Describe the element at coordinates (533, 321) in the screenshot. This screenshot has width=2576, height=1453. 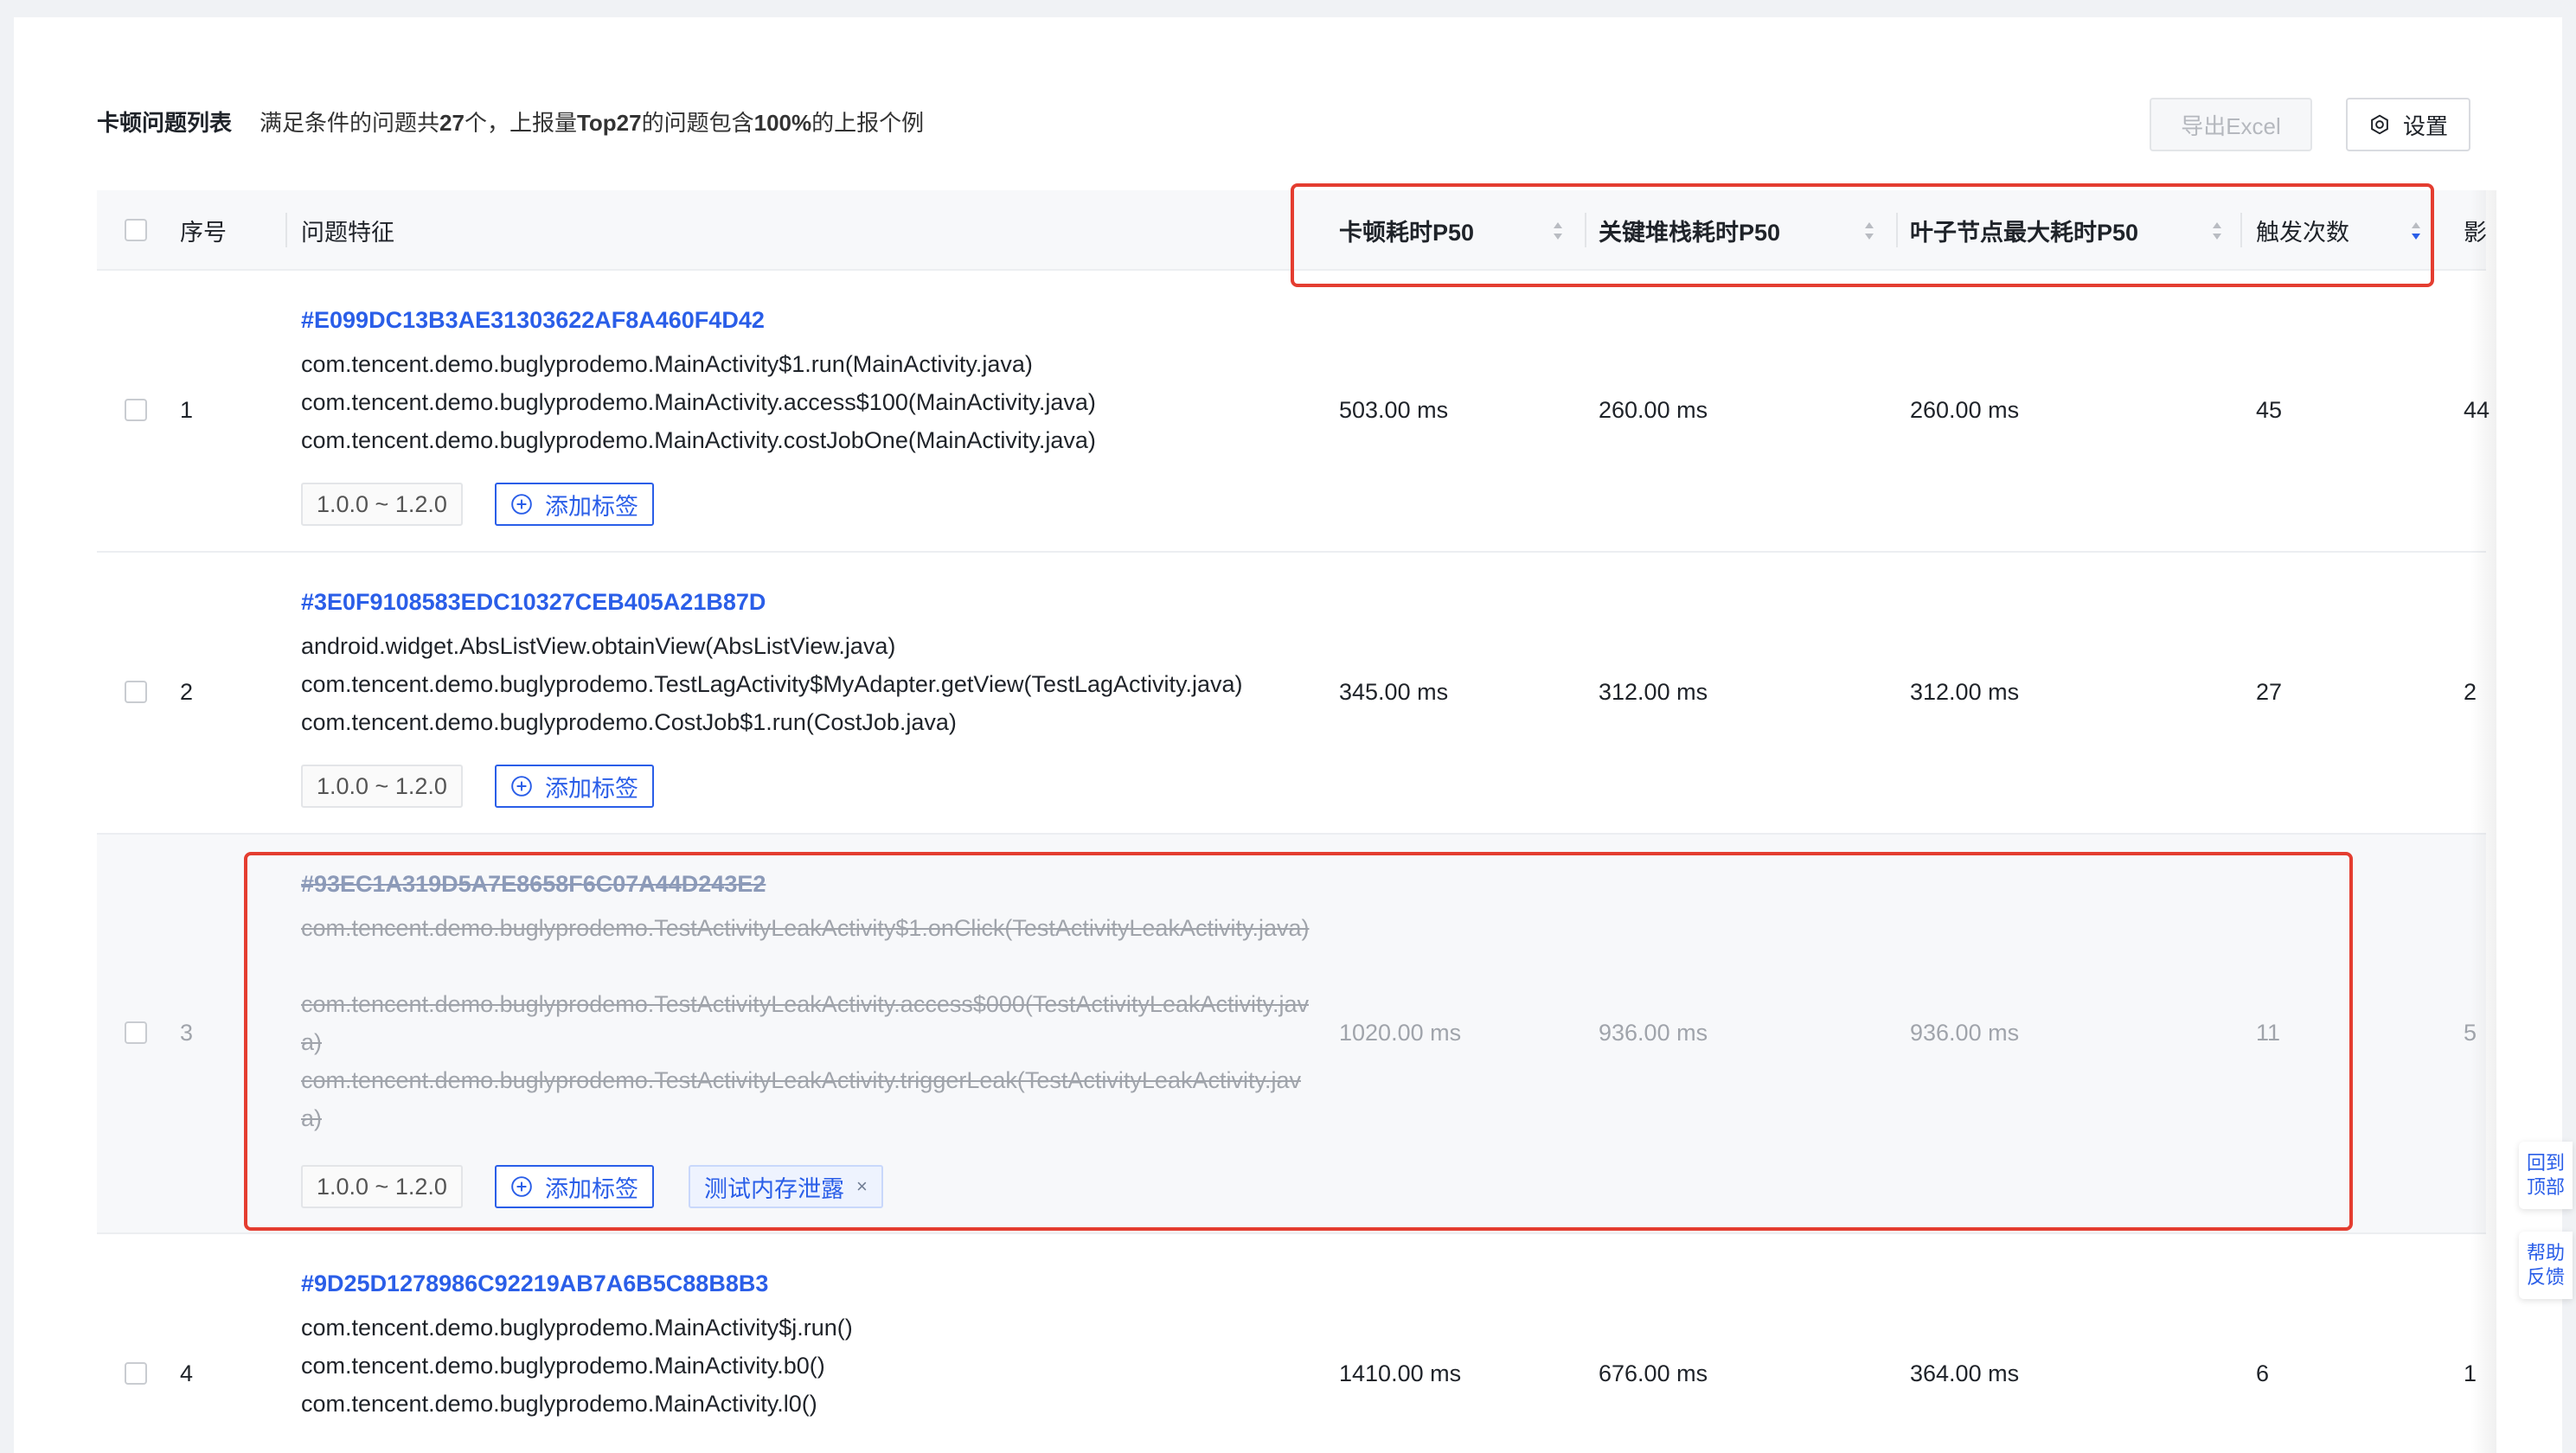
I see `issue-id-link: #E099DC13B3AE31303622AF8A460F4D42` at that location.